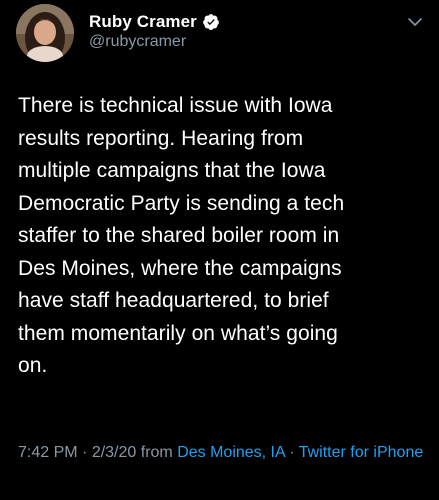 This screenshot has width=439, height=500. I want to click on author-name-row: Ruby Cramer, so click(154, 22).